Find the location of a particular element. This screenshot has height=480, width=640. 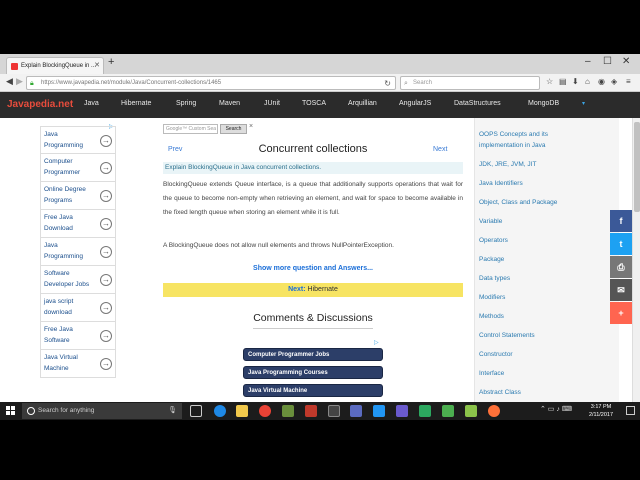

sidebar-link-identifiers: Java Identifiers is located at coordinates (501, 183).